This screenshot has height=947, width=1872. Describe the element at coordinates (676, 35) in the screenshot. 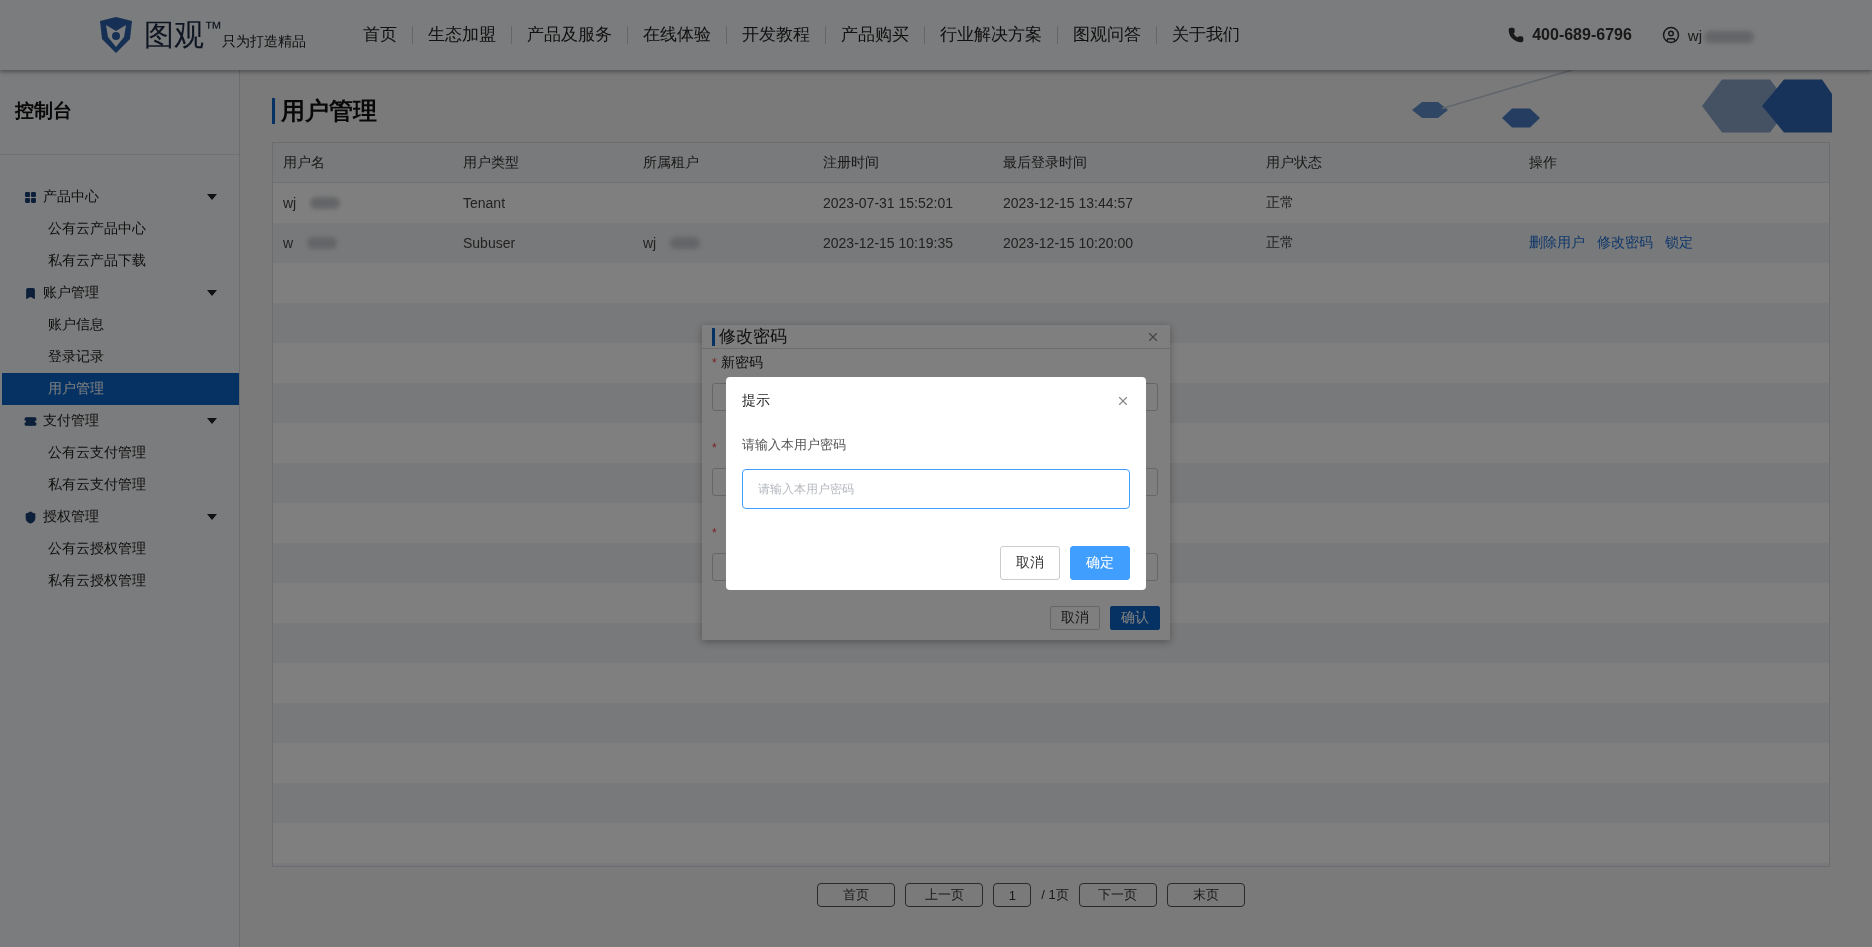

I see `nav-link: 在线体验` at that location.